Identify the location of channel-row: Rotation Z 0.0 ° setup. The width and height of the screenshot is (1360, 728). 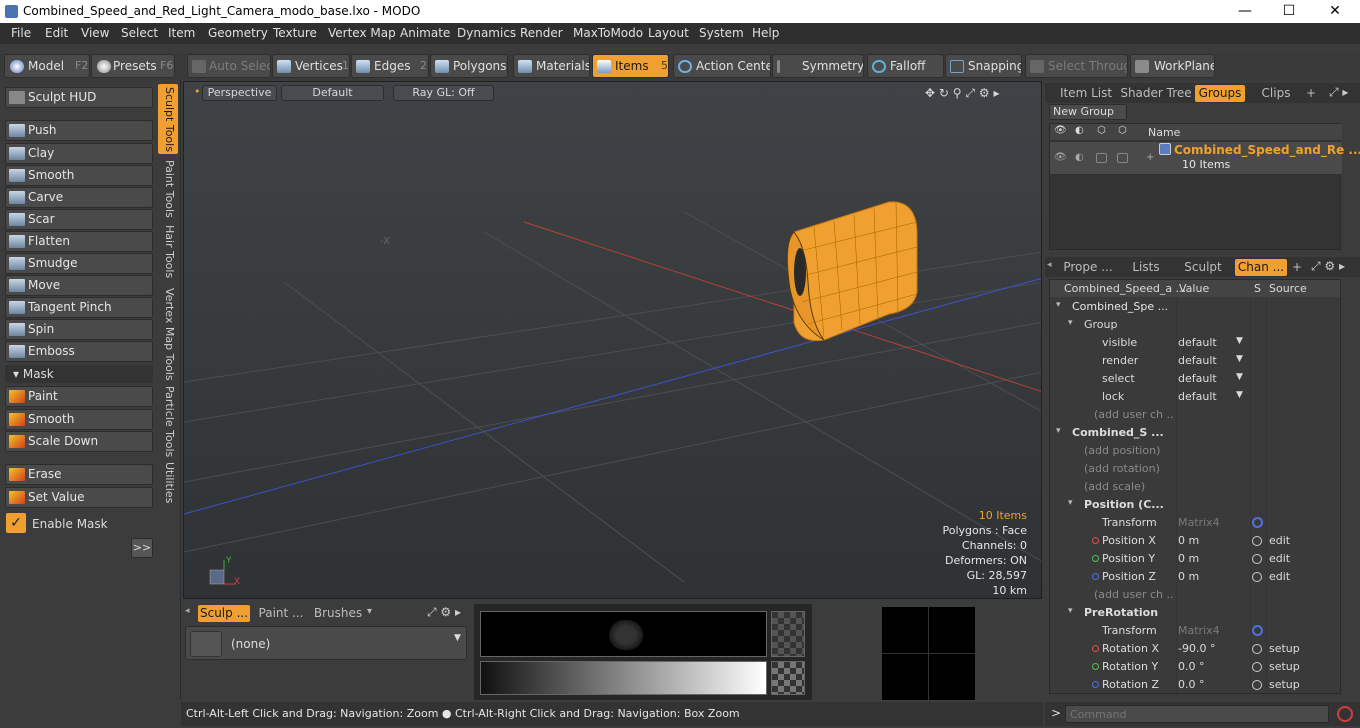
(1195, 684).